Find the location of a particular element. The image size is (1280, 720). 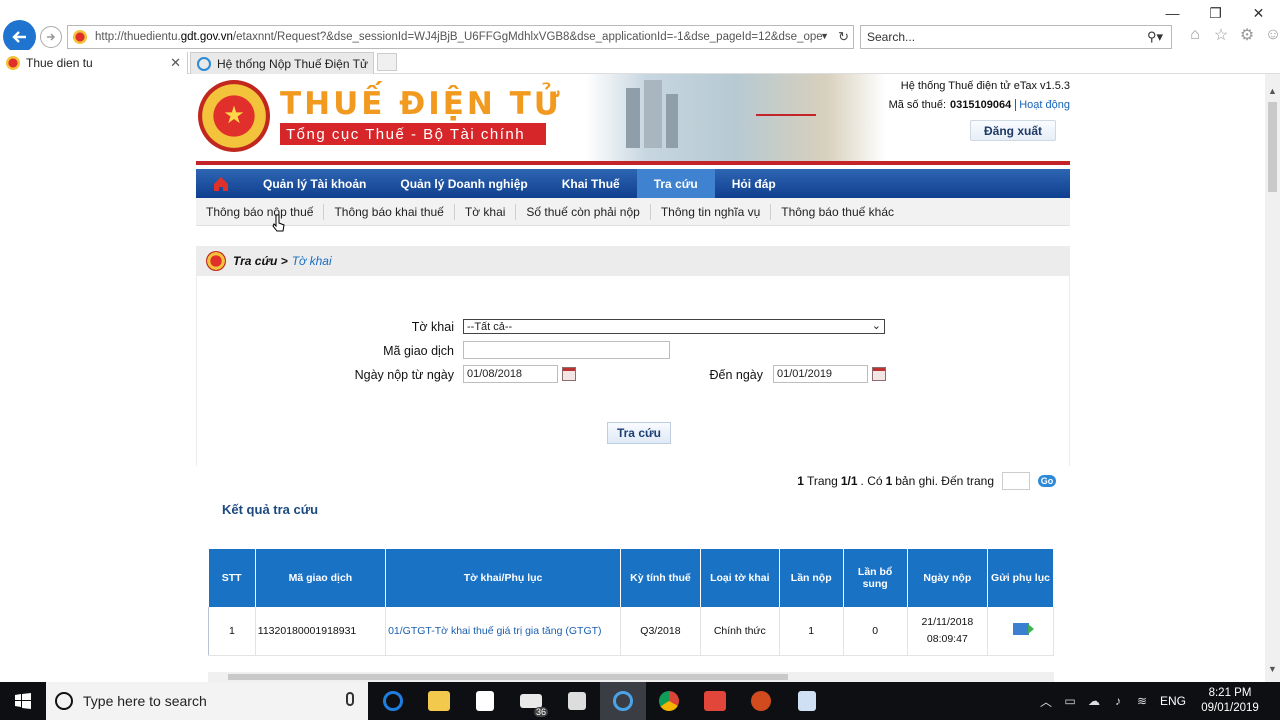

table-horizontal-scrollbar is located at coordinates (631, 677).